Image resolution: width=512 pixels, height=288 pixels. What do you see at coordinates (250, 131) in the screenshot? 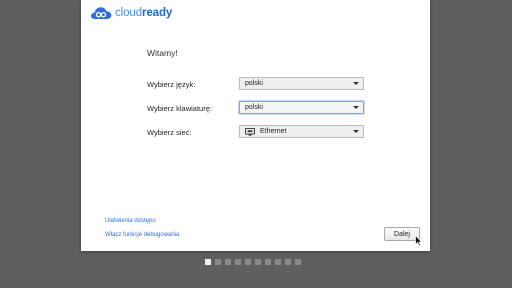
I see `ethernet-icon` at bounding box center [250, 131].